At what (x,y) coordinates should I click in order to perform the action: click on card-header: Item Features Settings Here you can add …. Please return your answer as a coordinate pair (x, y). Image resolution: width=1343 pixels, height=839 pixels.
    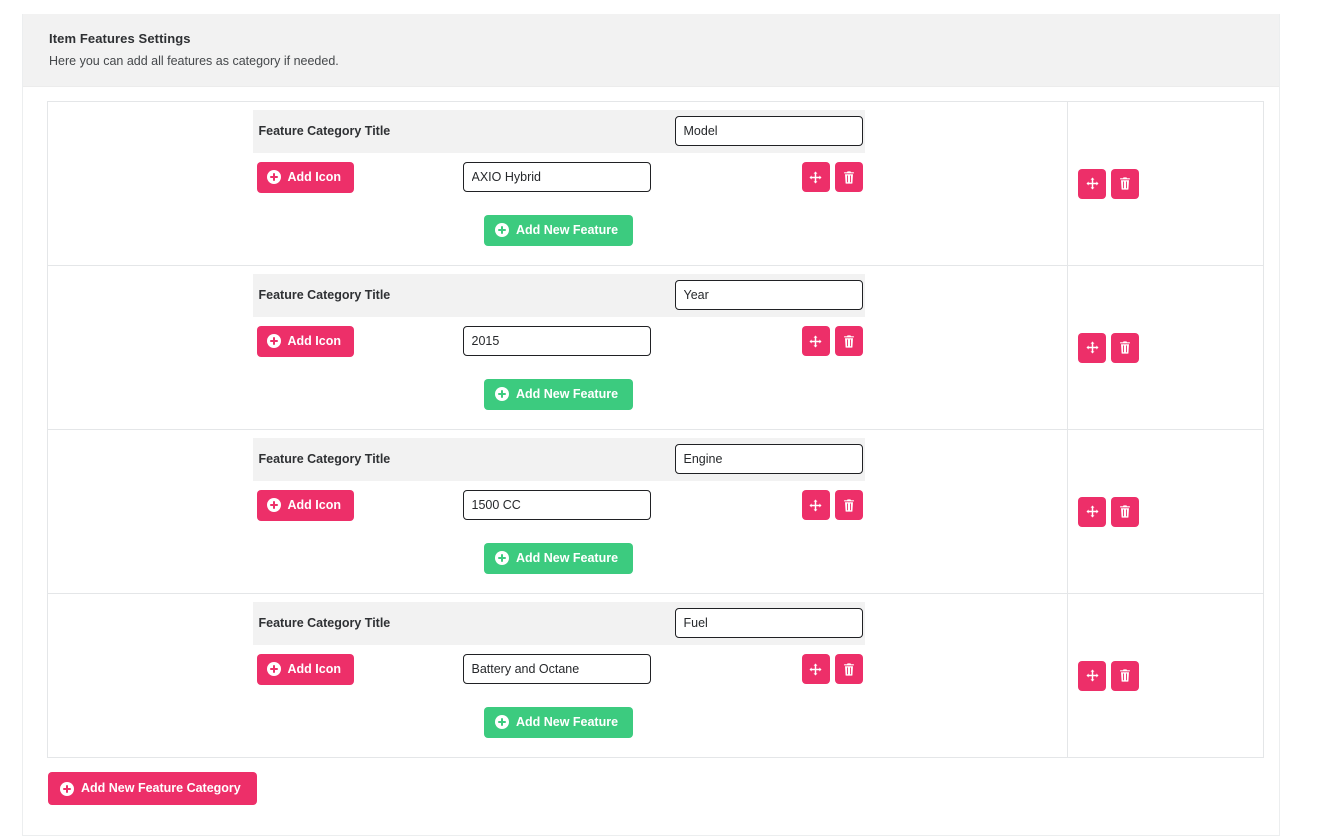
    Looking at the image, I should click on (651, 50).